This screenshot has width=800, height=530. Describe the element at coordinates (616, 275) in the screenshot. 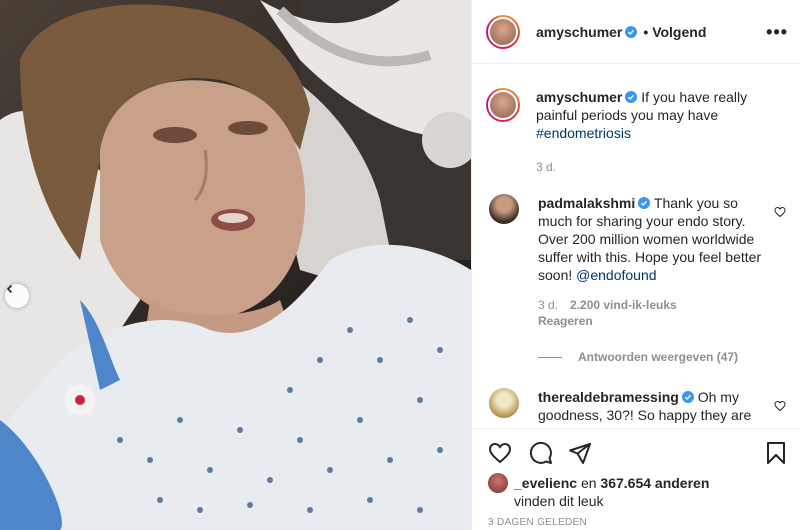

I see `comment-mention-link: @endofound` at that location.